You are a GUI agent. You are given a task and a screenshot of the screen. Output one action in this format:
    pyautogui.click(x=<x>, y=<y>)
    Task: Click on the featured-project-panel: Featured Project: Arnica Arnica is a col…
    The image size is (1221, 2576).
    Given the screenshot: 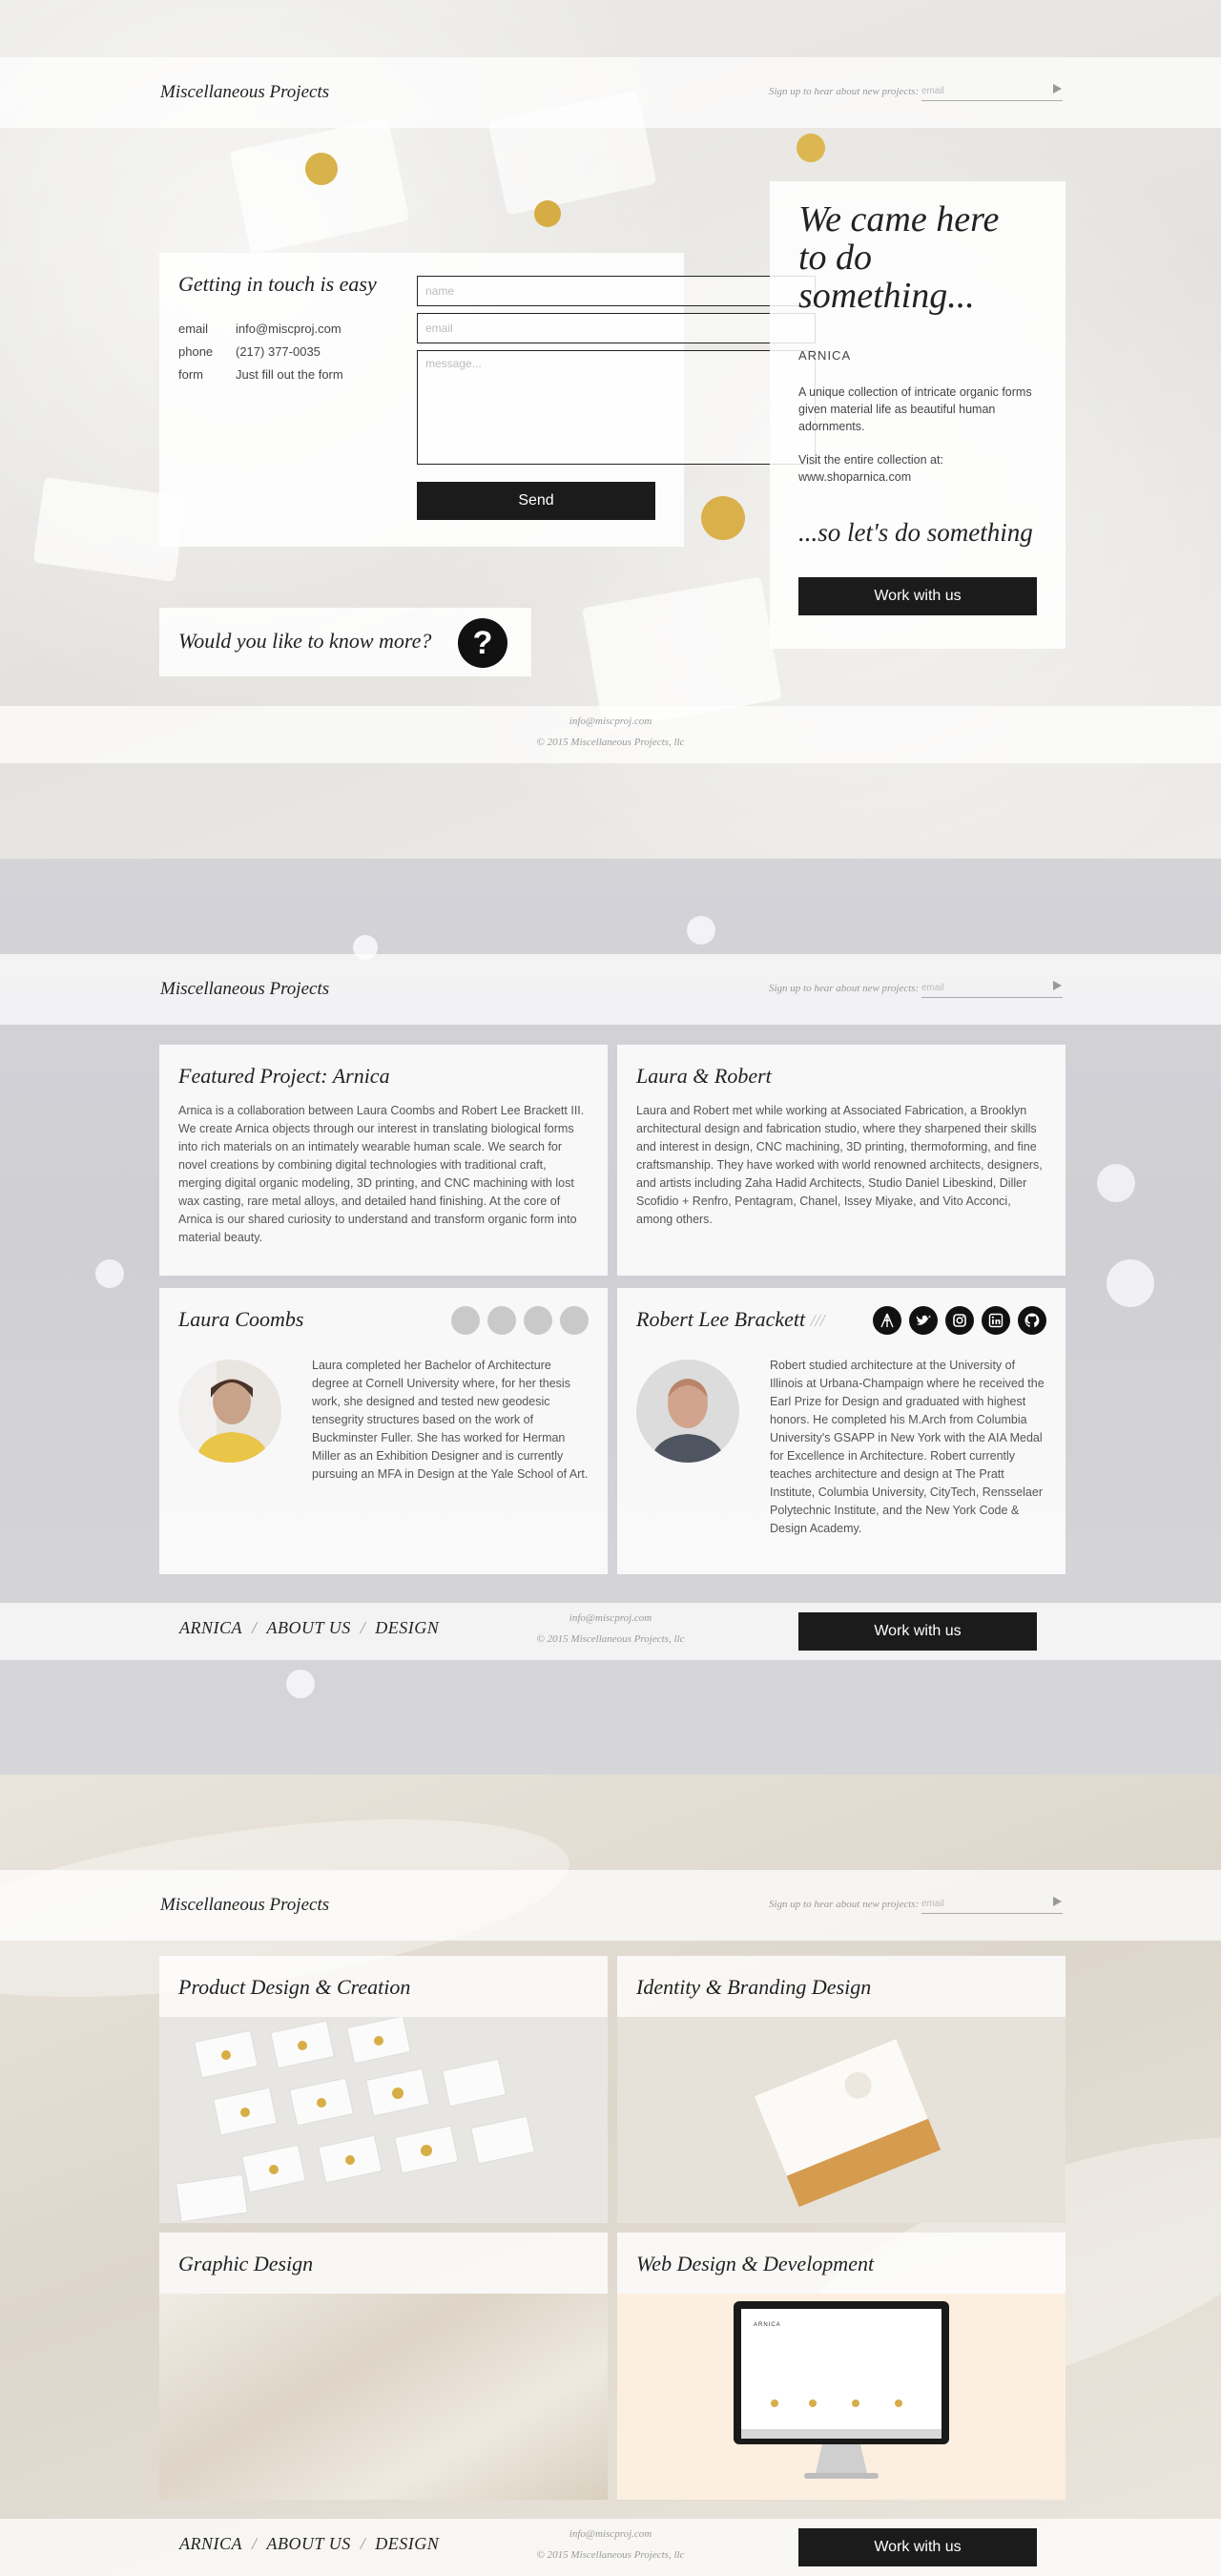 What is the action you would take?
    pyautogui.click(x=383, y=1160)
    